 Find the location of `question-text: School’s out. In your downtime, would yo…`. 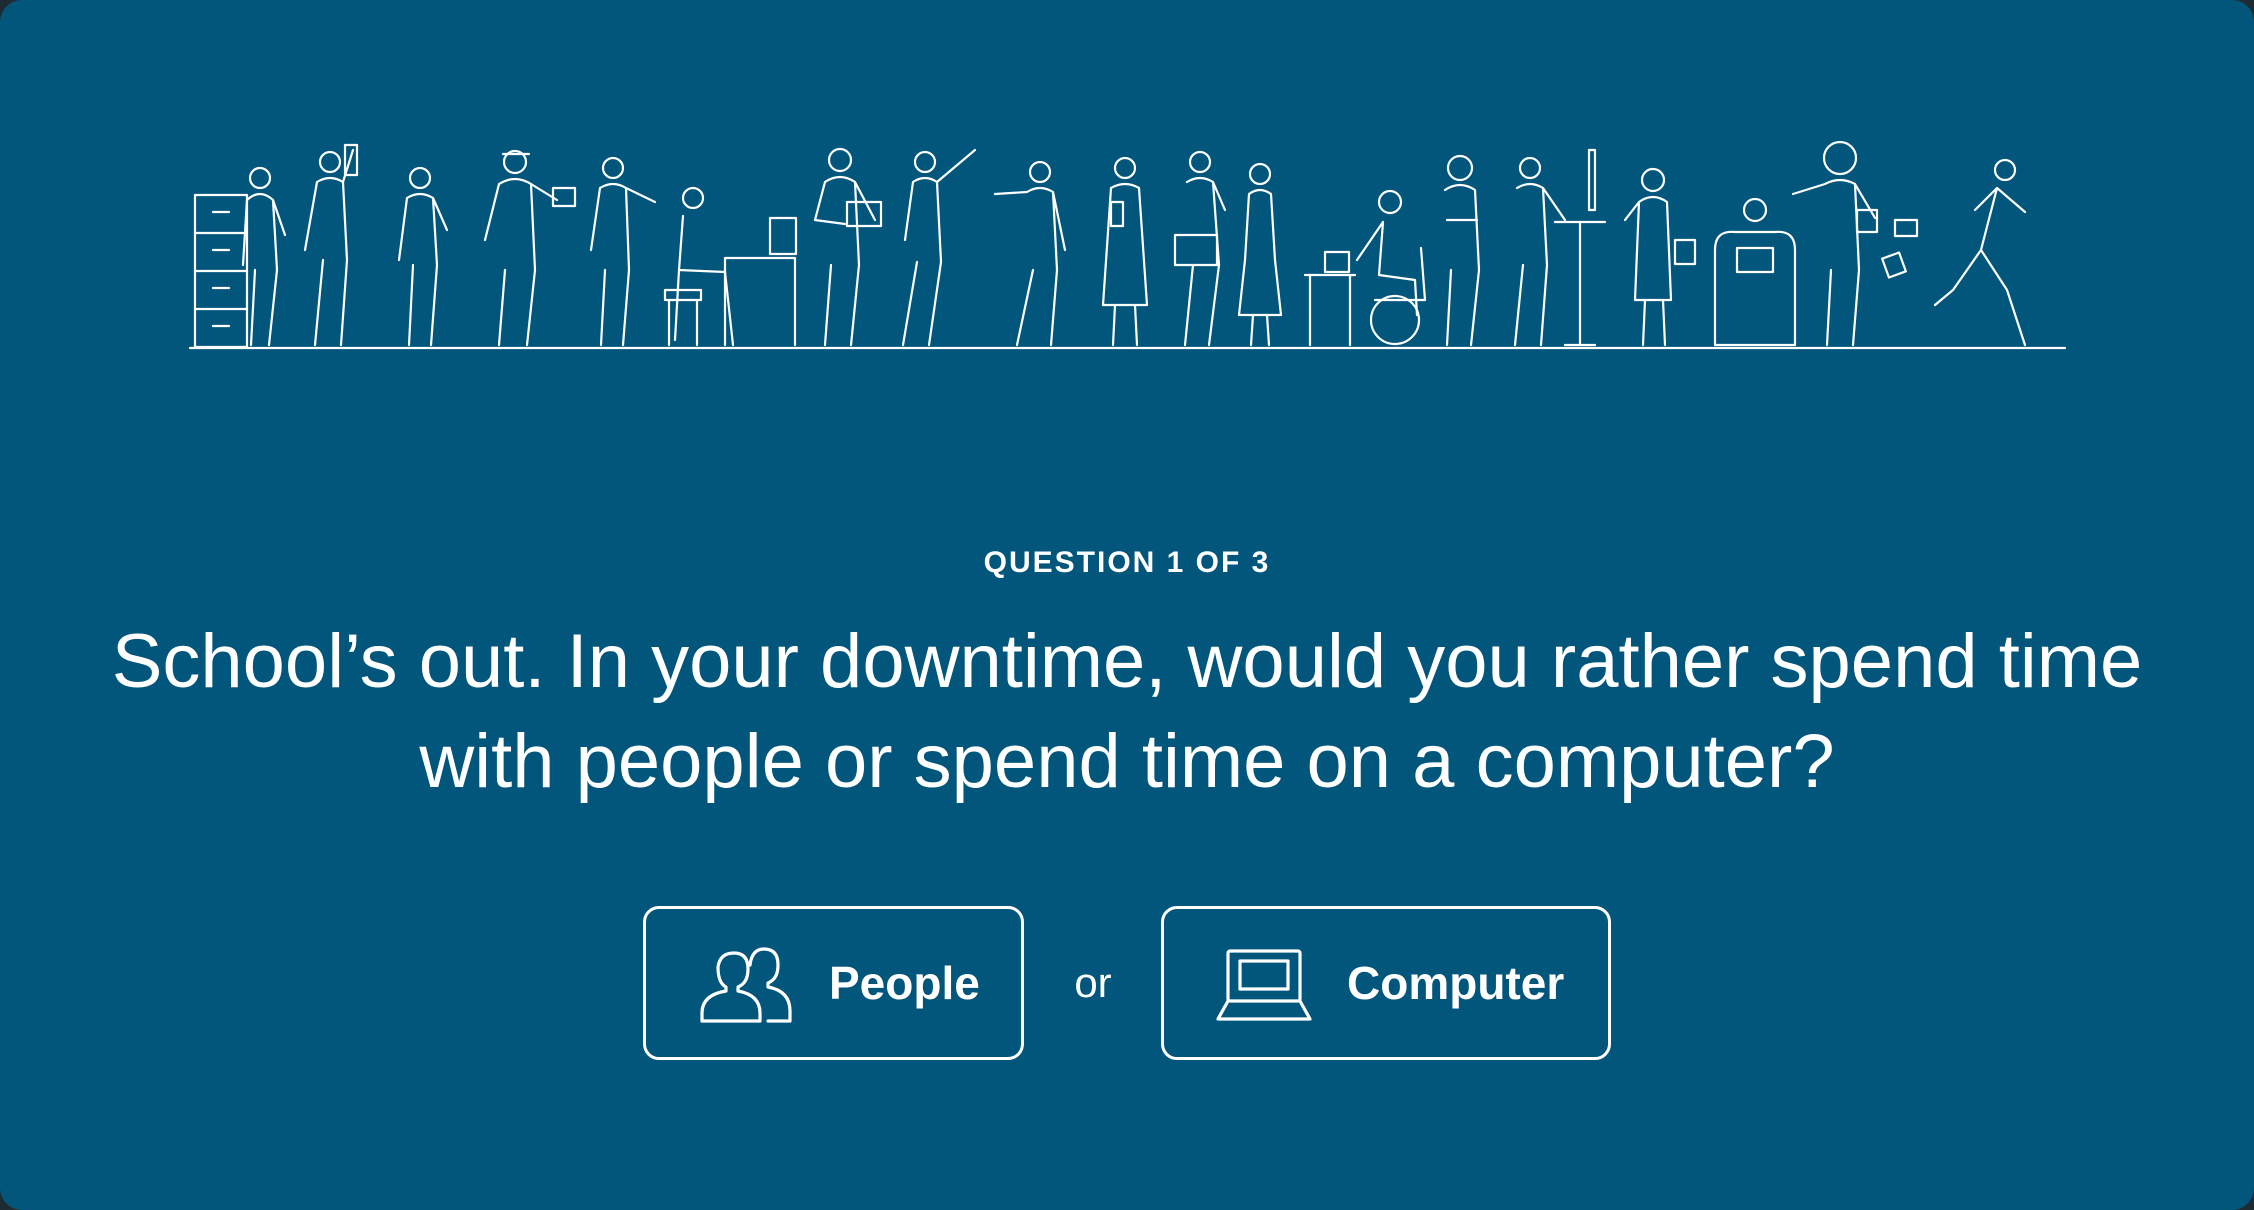

question-text: School’s out. In your downtime, would yo… is located at coordinates (1127, 711).